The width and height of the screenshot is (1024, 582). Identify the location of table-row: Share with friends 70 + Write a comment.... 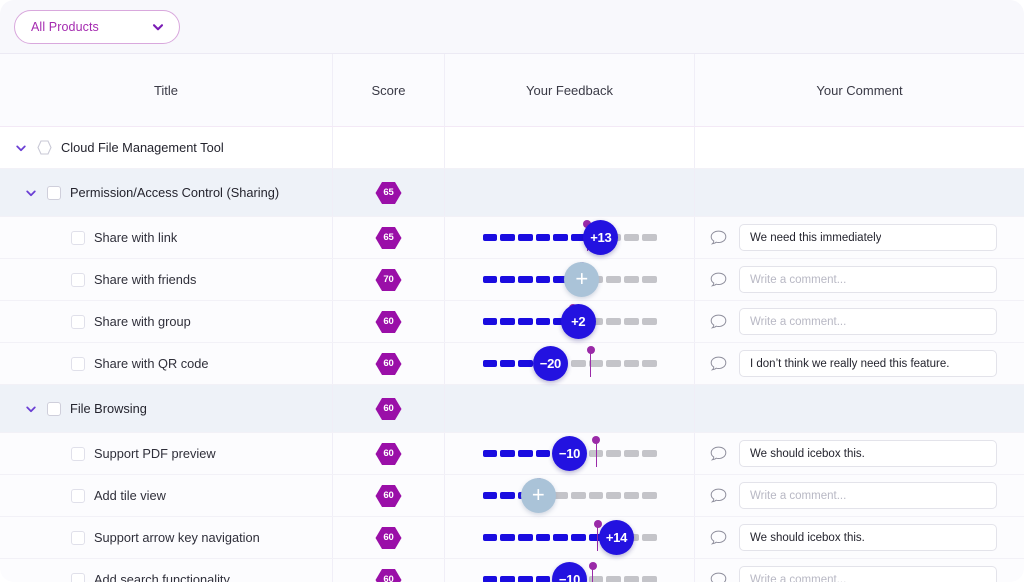
(512, 280).